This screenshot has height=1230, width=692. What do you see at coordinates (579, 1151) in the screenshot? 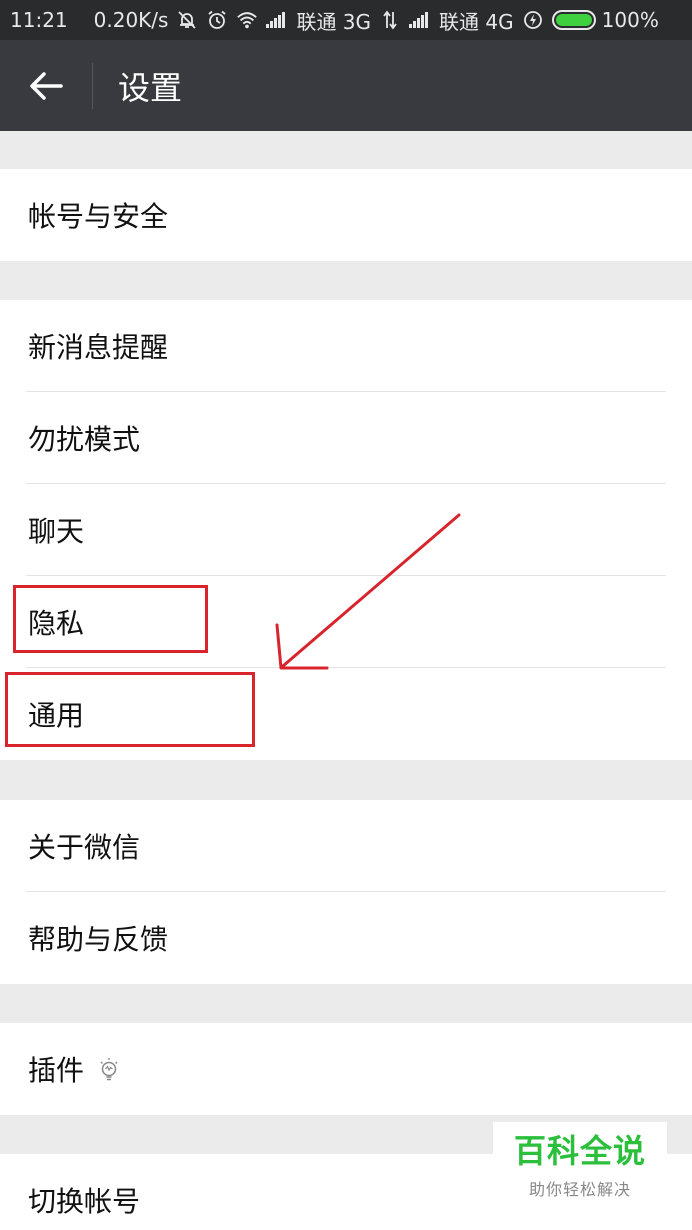
I see `watermark-title: 百科全说` at bounding box center [579, 1151].